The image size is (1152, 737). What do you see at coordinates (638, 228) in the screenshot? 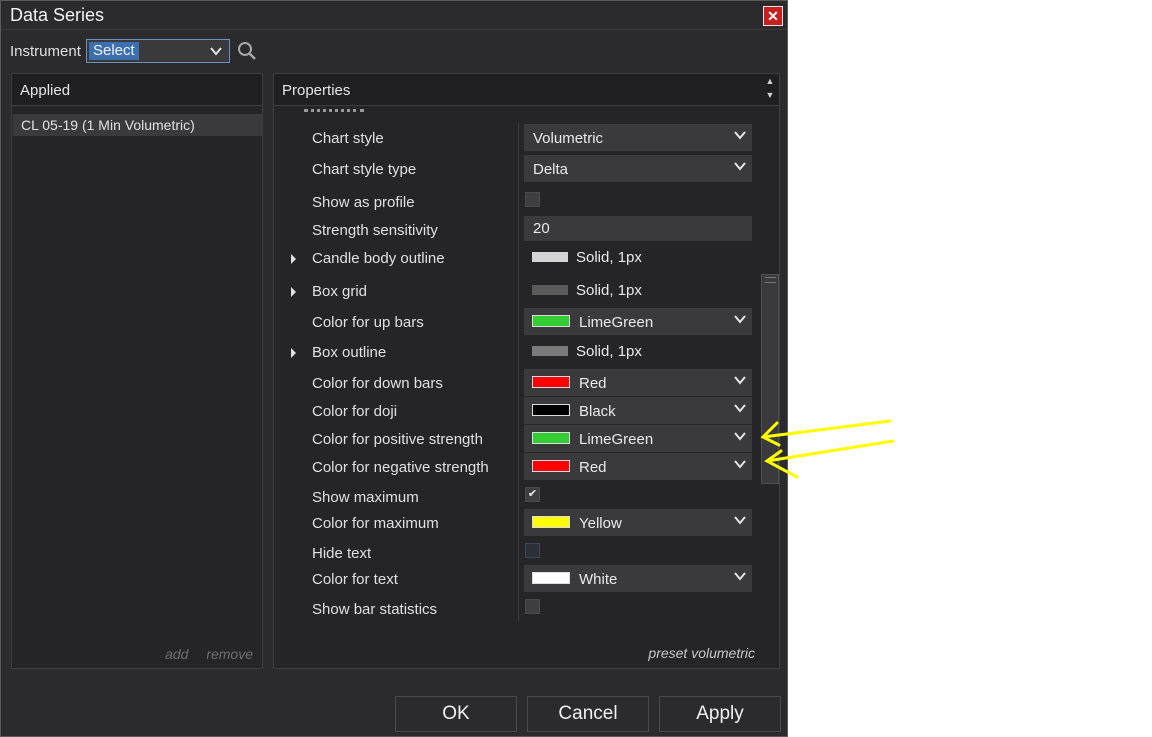
I see `strength-sensitivity-input: 20` at bounding box center [638, 228].